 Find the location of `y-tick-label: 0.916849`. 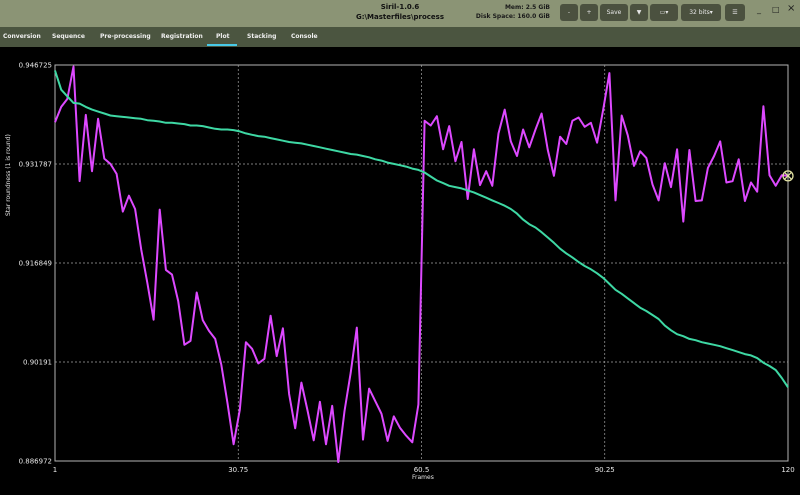

y-tick-label: 0.916849 is located at coordinates (35, 263).